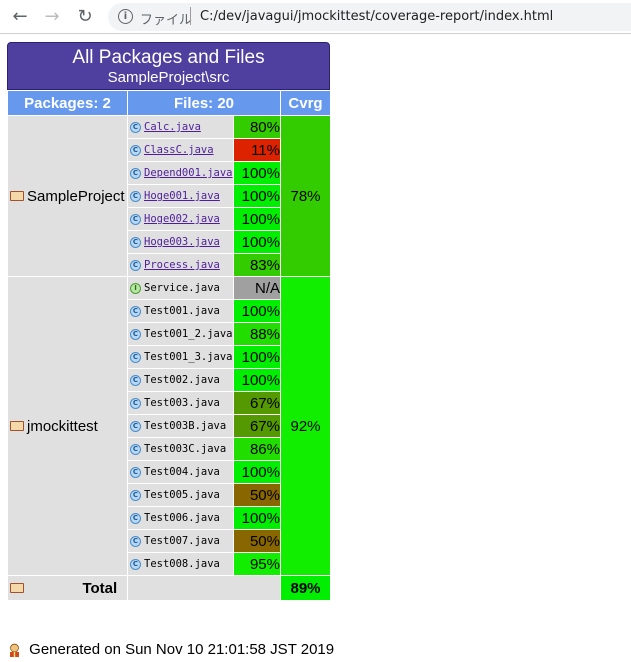 The width and height of the screenshot is (631, 662). What do you see at coordinates (305, 103) in the screenshot?
I see `coverage-header: Cvrg` at bounding box center [305, 103].